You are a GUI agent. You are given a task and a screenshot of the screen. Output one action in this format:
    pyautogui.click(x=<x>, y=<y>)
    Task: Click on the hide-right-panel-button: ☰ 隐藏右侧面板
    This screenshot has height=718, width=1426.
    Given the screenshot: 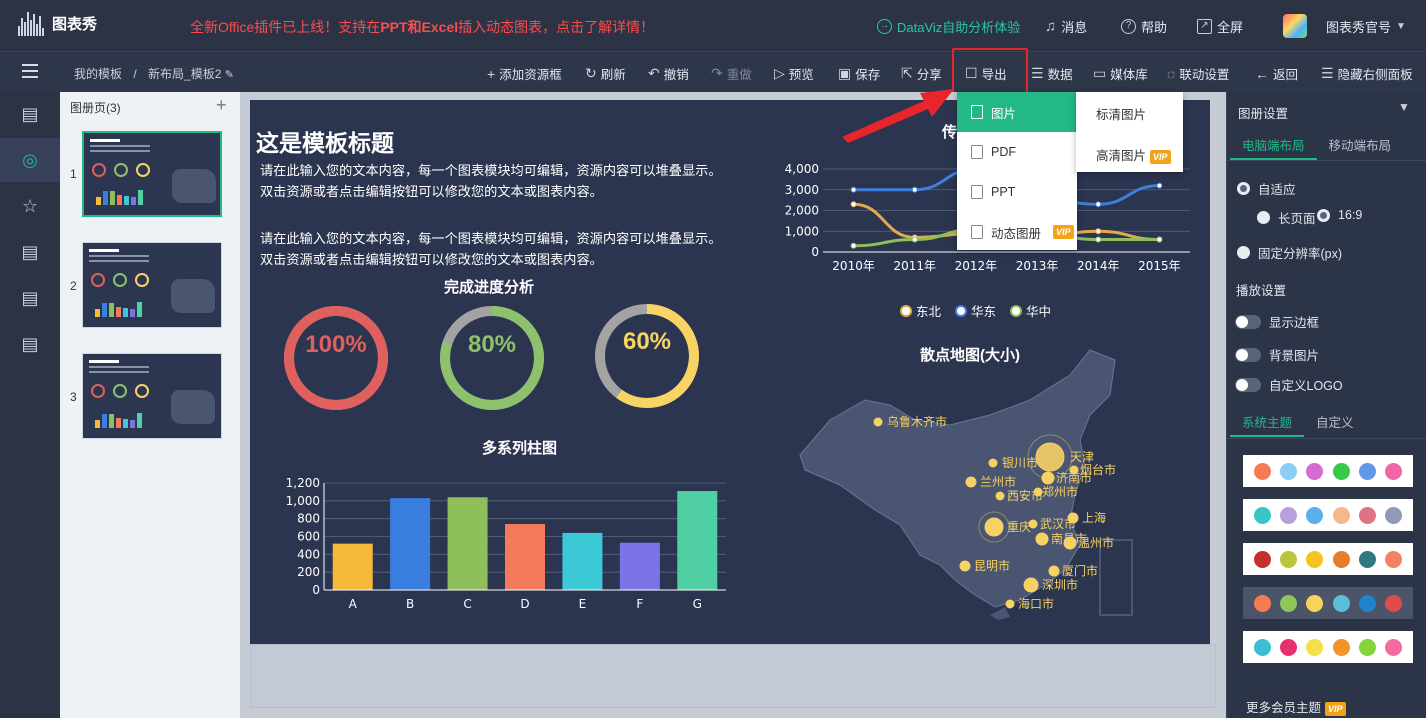 What is the action you would take?
    pyautogui.click(x=1367, y=73)
    